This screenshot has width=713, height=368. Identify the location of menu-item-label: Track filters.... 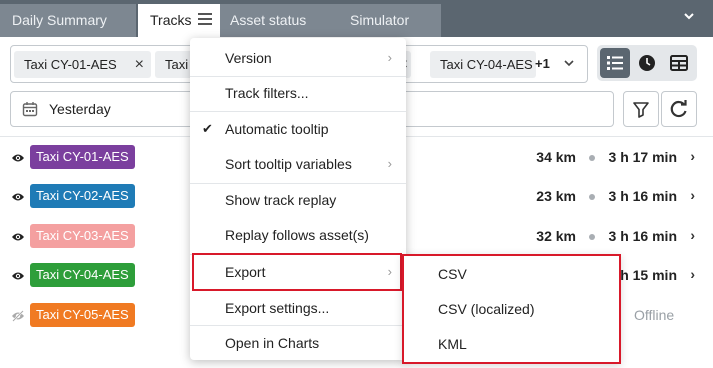
(267, 93).